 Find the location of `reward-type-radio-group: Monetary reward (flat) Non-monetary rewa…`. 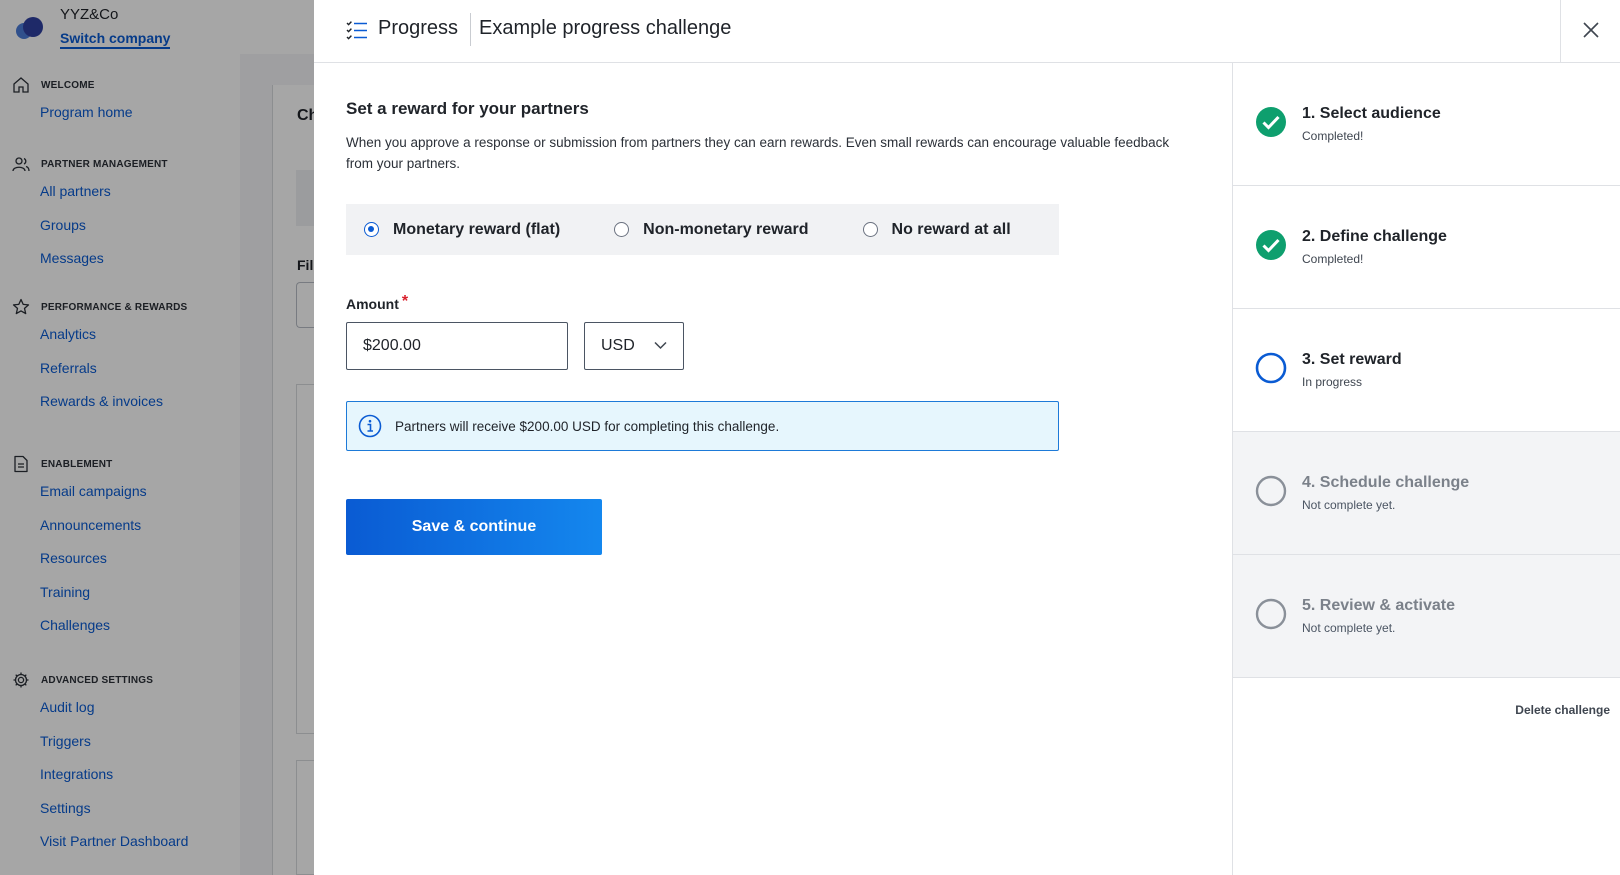

reward-type-radio-group: Monetary reward (flat) Non-monetary rewa… is located at coordinates (702, 229).